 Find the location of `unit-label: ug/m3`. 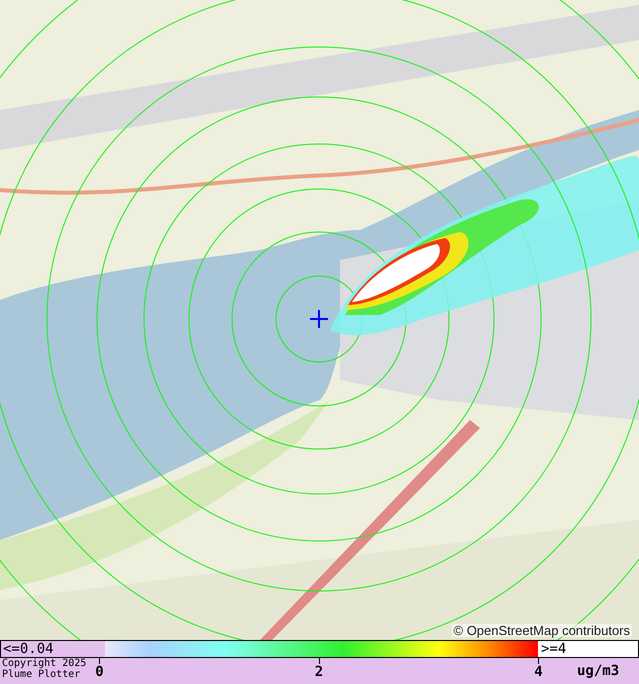

unit-label: ug/m3 is located at coordinates (598, 671).